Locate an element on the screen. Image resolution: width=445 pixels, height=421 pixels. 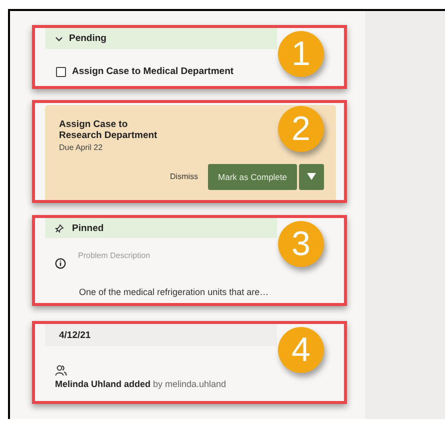
dropdown-button is located at coordinates (311, 177).